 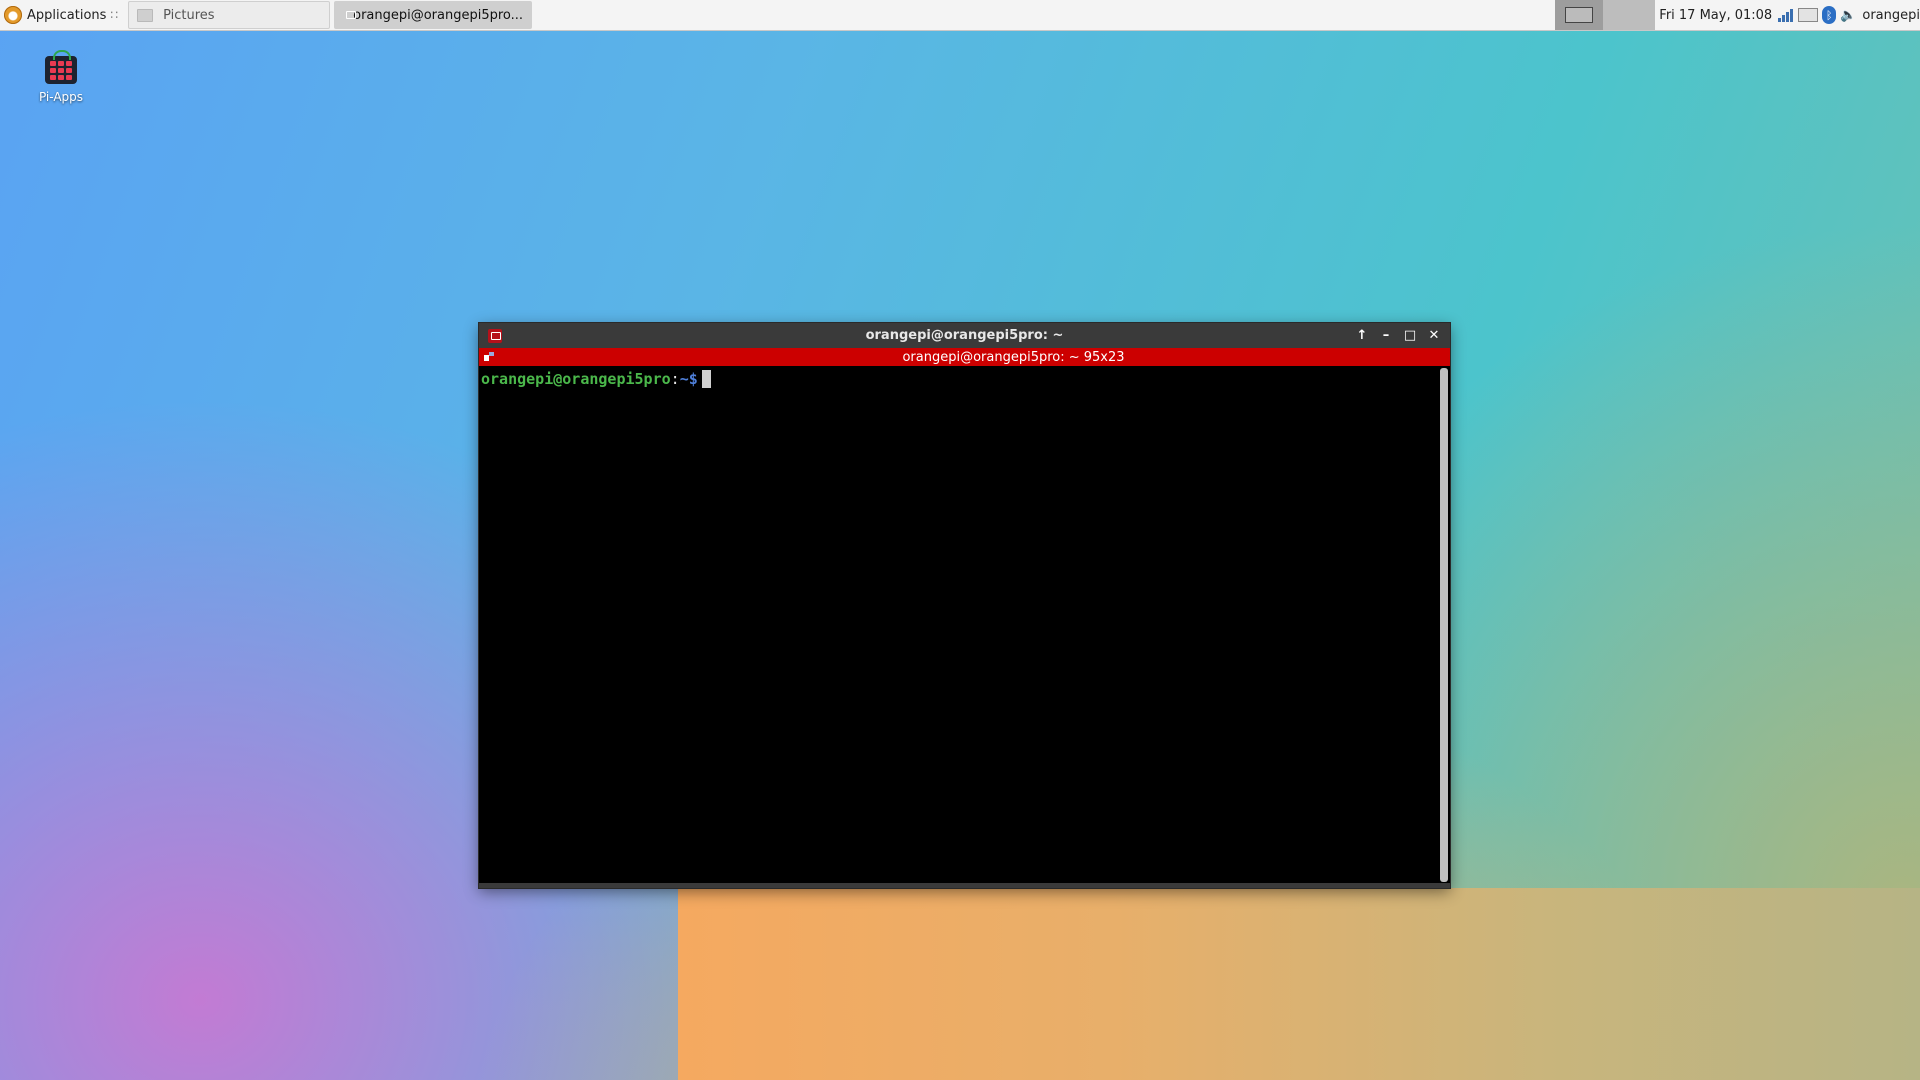 I want to click on window-title: orangepi@orangepi5pro: ~, so click(x=964, y=335).